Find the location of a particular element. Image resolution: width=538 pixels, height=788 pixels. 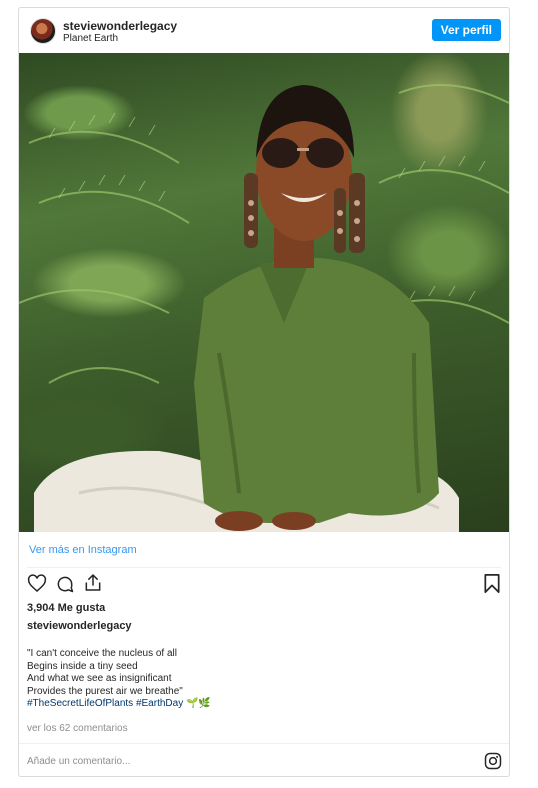

divider is located at coordinates (264, 567).